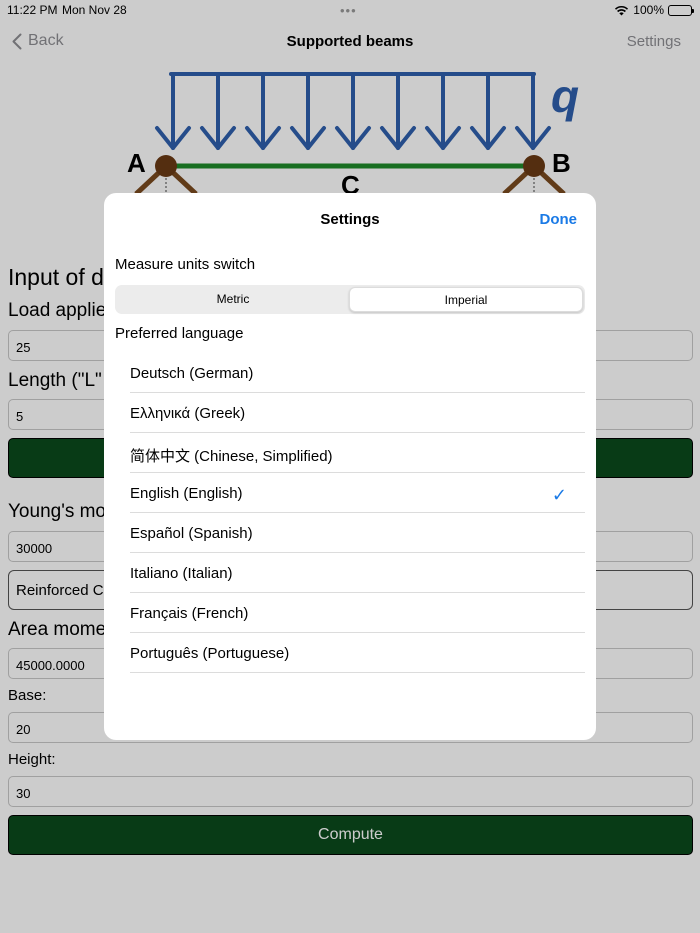  What do you see at coordinates (231, 456) in the screenshot?
I see `language-label-text: 简体中文 (Chinese, Simplified)` at bounding box center [231, 456].